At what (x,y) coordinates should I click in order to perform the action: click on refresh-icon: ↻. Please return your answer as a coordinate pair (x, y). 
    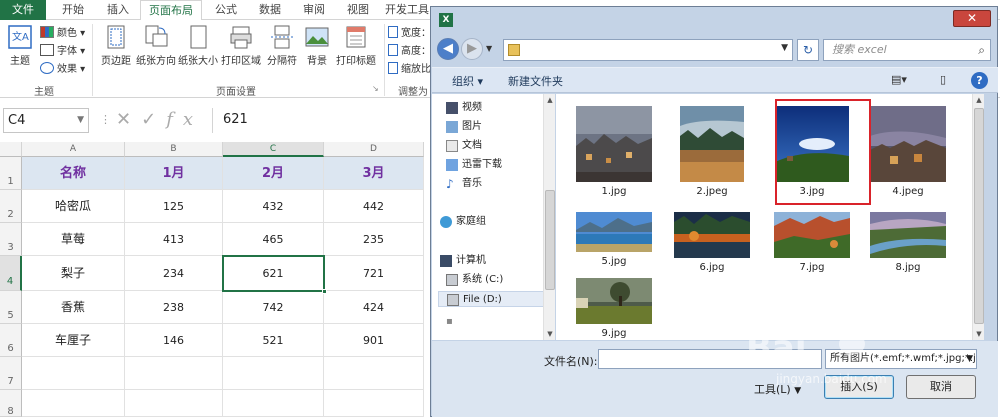
    Looking at the image, I should click on (808, 50).